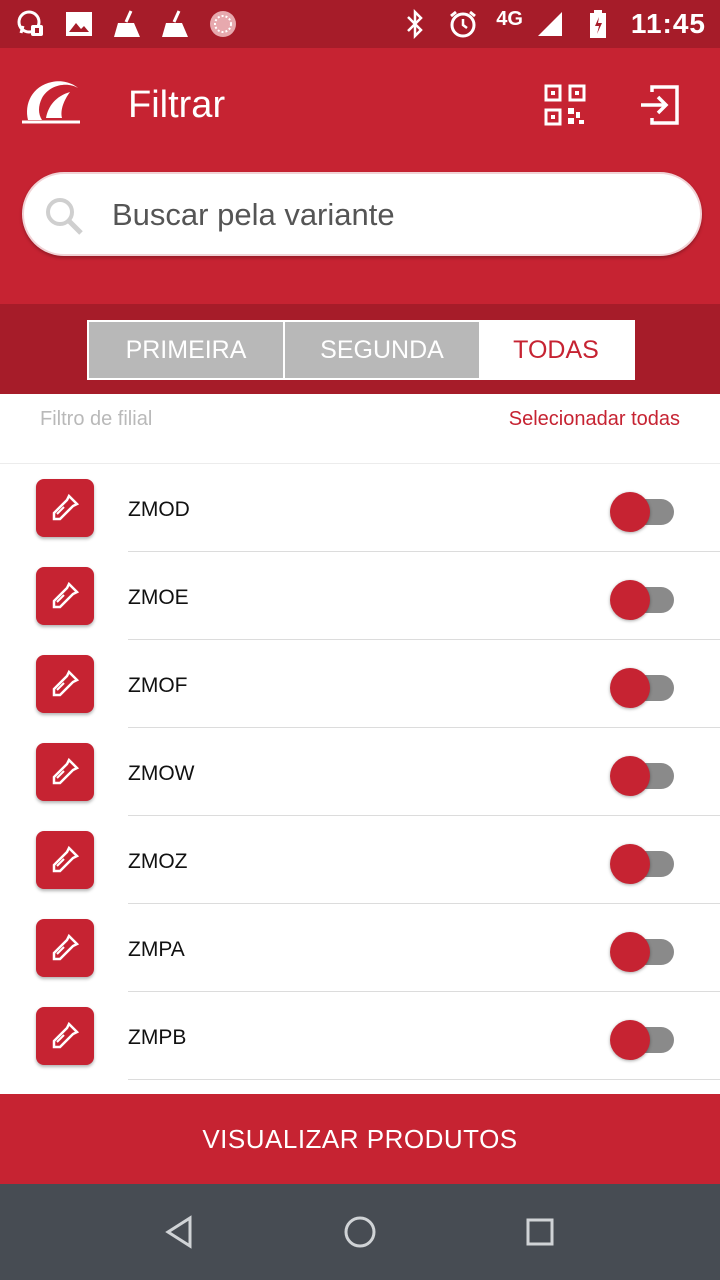 The height and width of the screenshot is (1280, 720). I want to click on clock: 11:45, so click(668, 23).